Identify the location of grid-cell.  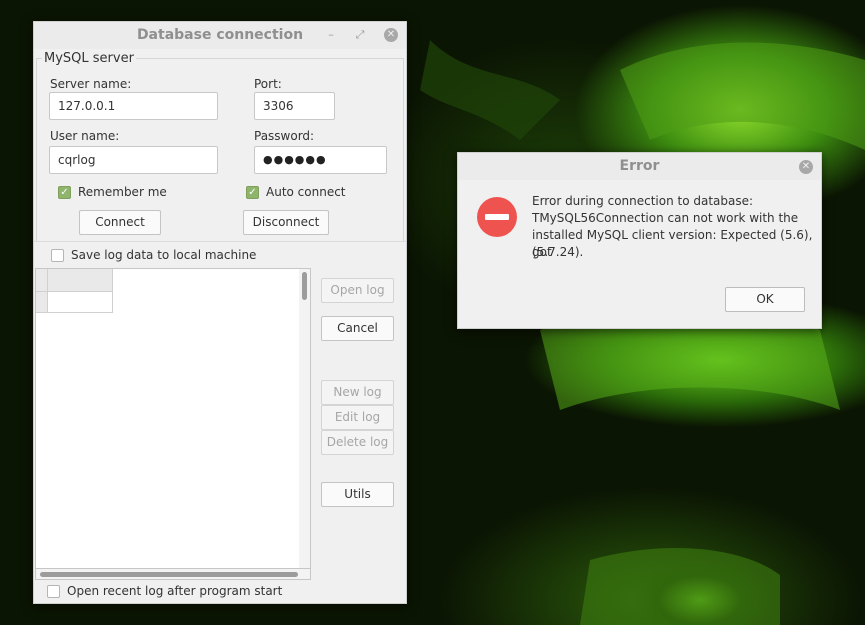
(80, 302).